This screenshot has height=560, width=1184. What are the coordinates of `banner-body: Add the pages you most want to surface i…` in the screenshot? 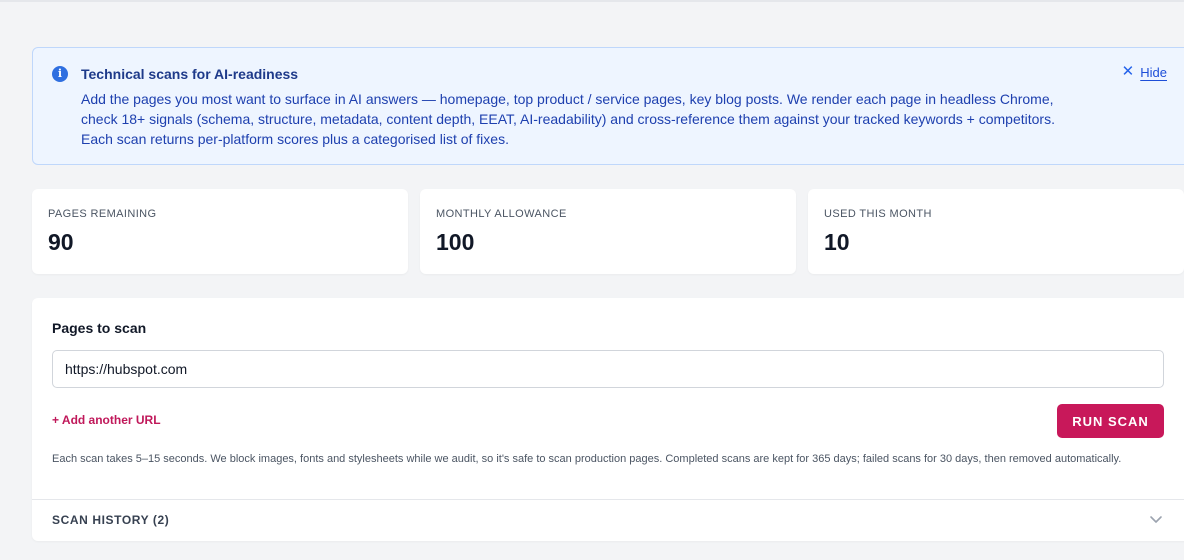 It's located at (568, 119).